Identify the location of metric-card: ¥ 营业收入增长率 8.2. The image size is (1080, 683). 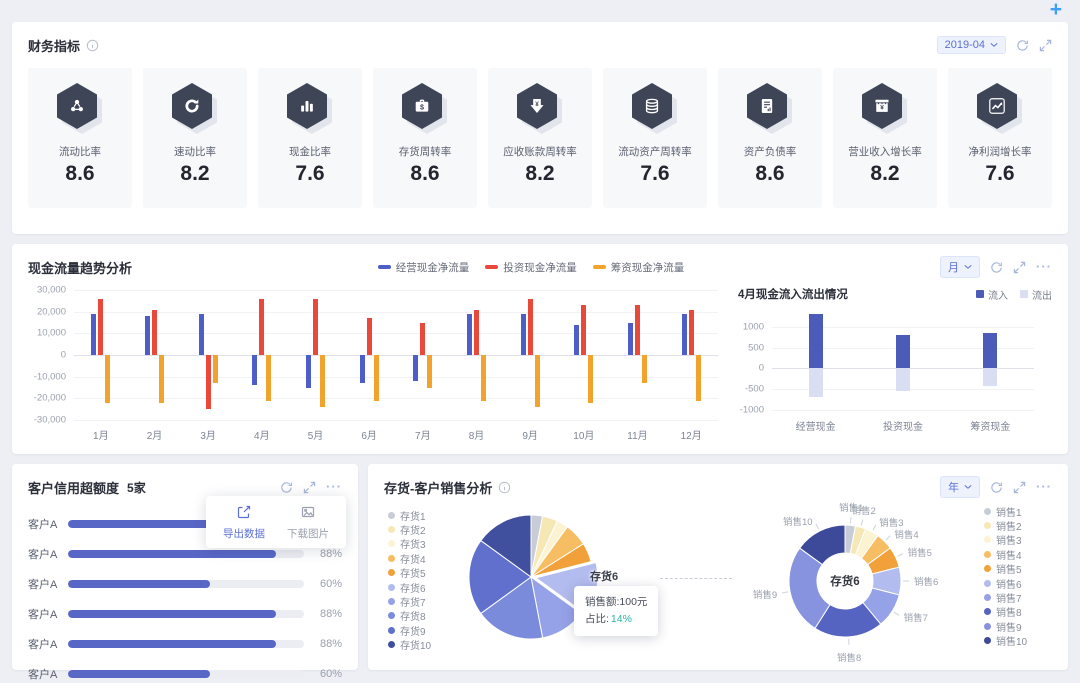
(885, 138).